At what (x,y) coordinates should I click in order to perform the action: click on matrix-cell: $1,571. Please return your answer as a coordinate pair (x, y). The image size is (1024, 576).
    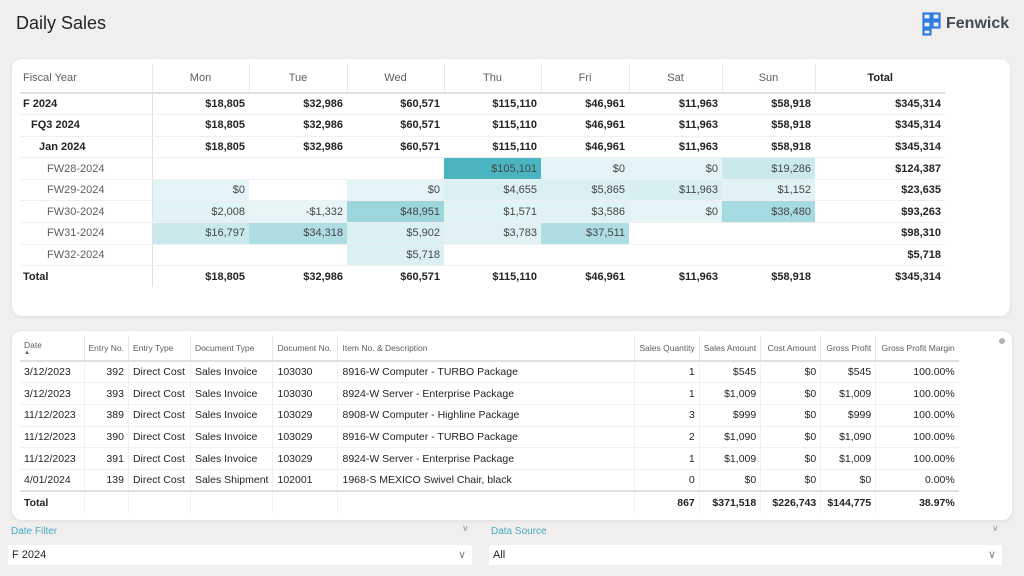
    Looking at the image, I should click on (492, 212).